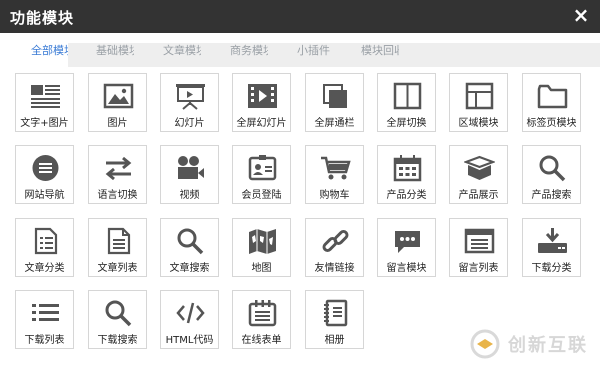  I want to click on language-switch-icon, so click(118, 168).